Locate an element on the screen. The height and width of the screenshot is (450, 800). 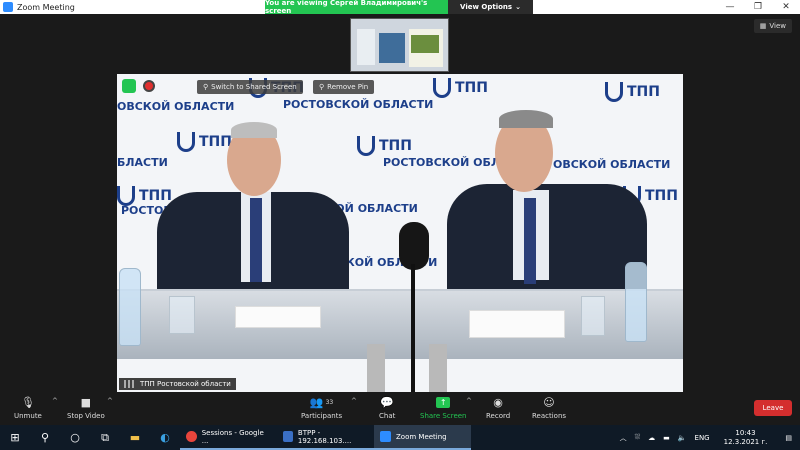
notifications-icon: ▤ is located at coordinates (788, 438).